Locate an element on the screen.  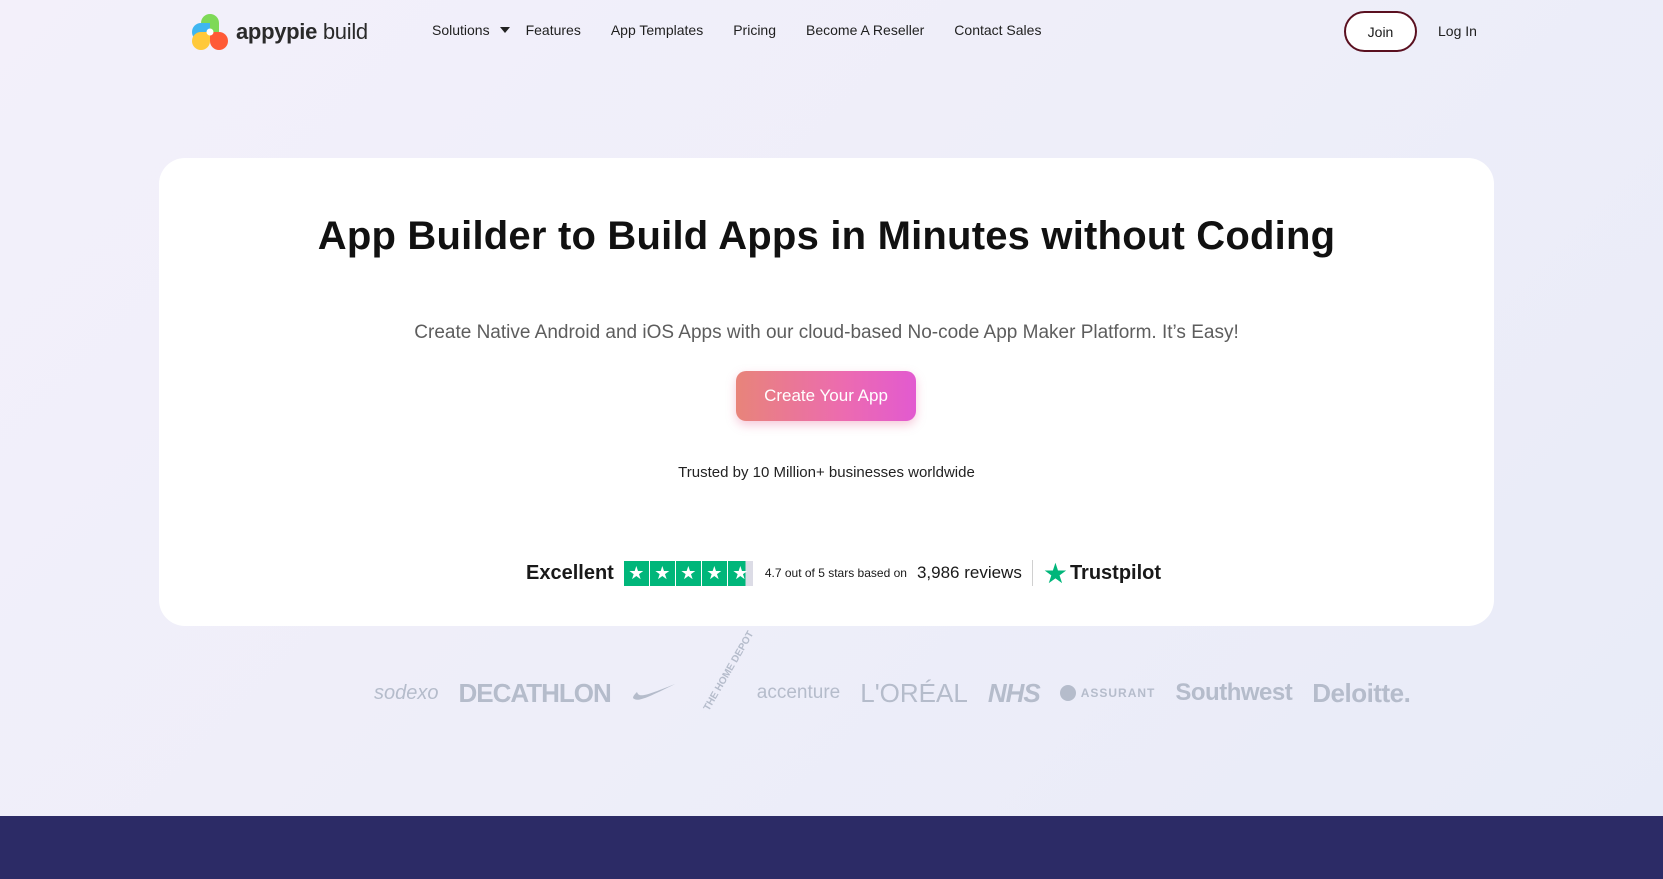
nav-solutions: Solutions is located at coordinates (471, 30).